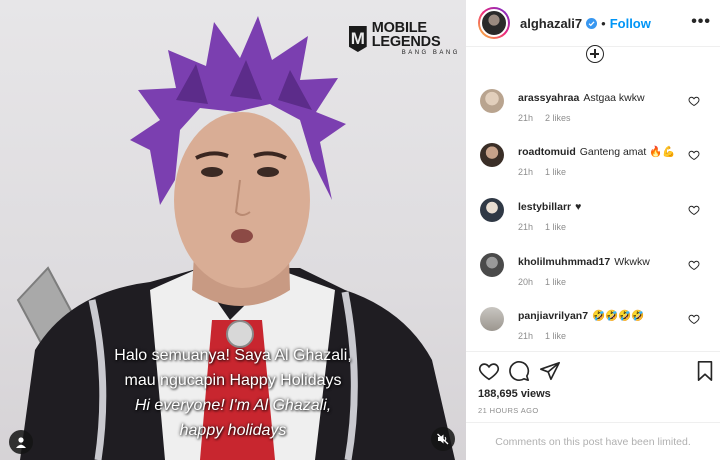 The width and height of the screenshot is (720, 460). I want to click on author-username: alghazali7, so click(551, 23).